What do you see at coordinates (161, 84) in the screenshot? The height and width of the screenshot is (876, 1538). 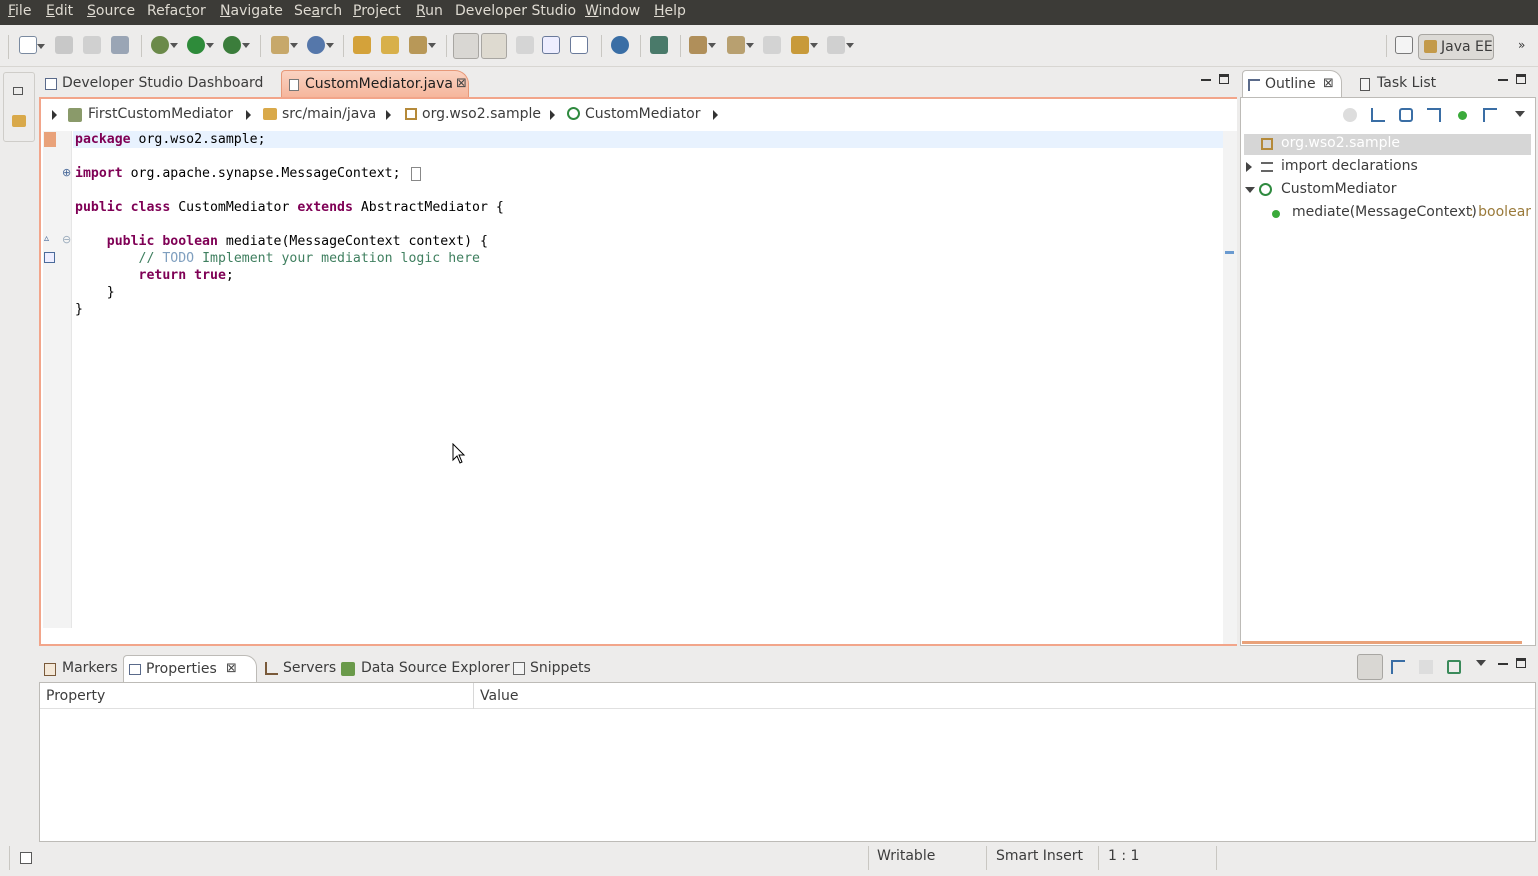 I see `tab-developer-studio-dashboard: Developer Studio Dashboard` at bounding box center [161, 84].